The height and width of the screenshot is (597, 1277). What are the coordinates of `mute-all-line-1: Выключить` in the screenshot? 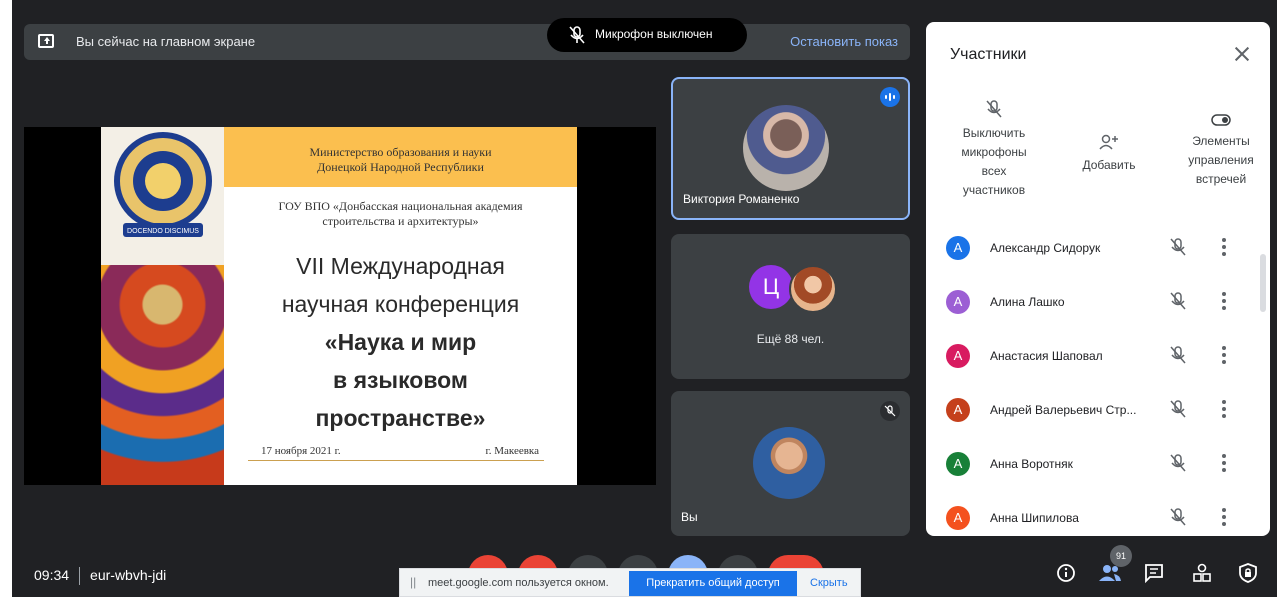 It's located at (994, 133).